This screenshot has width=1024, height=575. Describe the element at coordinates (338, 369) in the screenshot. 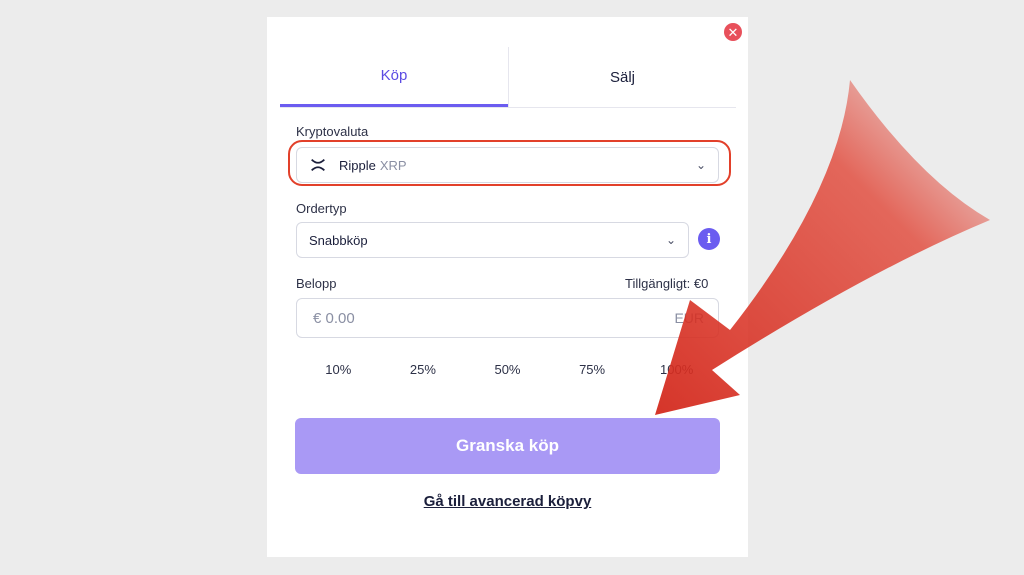

I see `pct-10-button: 10%` at that location.